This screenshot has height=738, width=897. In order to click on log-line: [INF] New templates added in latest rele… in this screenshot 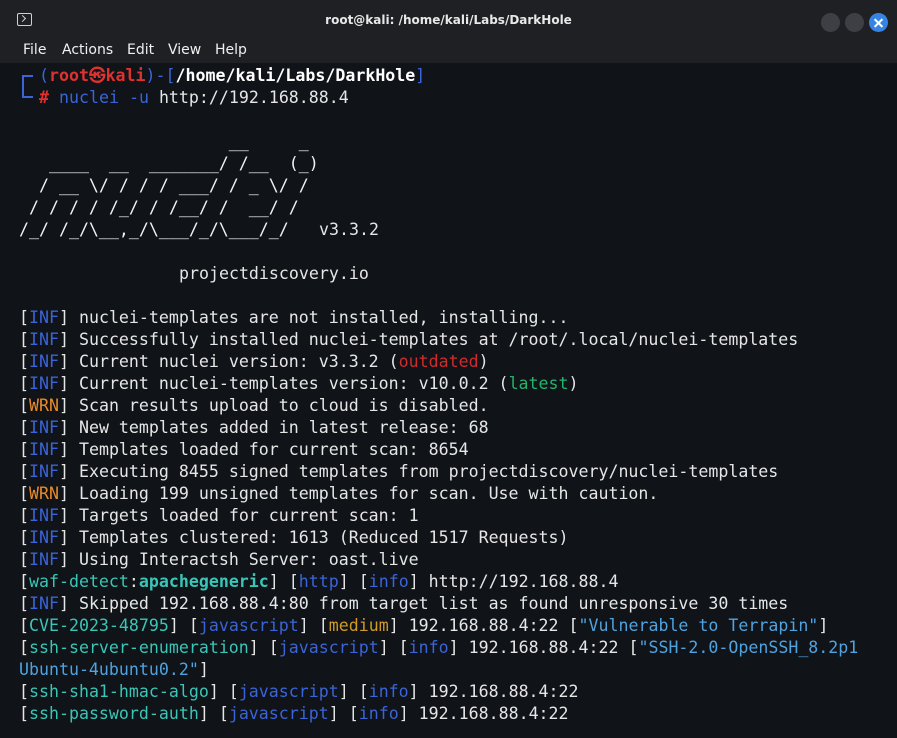, I will do `click(254, 427)`.